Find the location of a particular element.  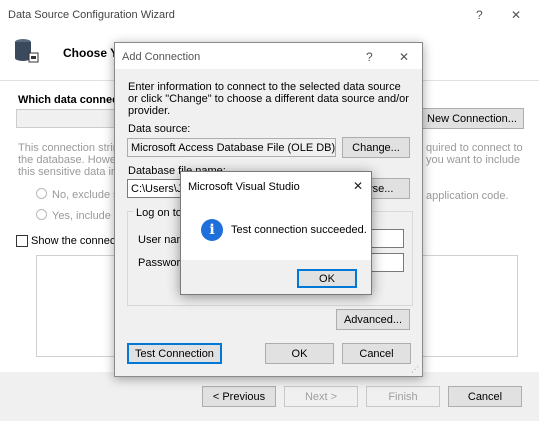

previous-button: < Previous is located at coordinates (239, 396).